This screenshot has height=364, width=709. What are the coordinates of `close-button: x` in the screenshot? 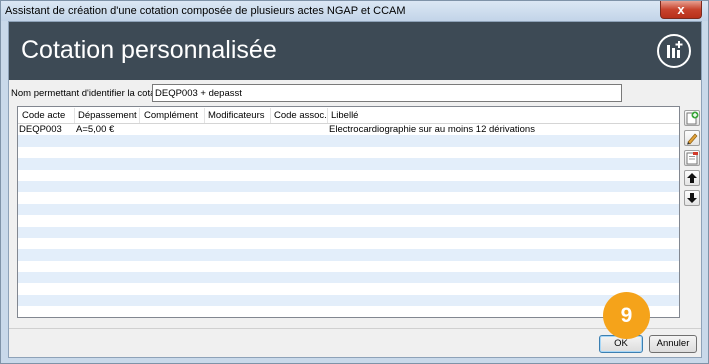 It's located at (681, 10).